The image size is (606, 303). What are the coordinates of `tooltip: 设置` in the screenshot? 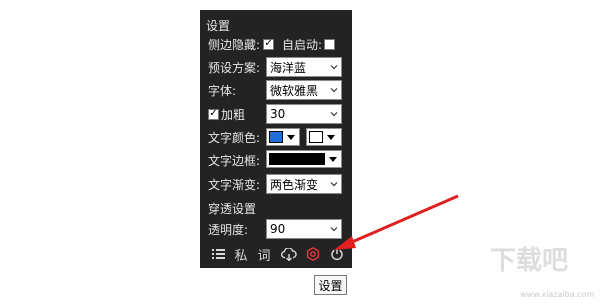 It's located at (330, 285).